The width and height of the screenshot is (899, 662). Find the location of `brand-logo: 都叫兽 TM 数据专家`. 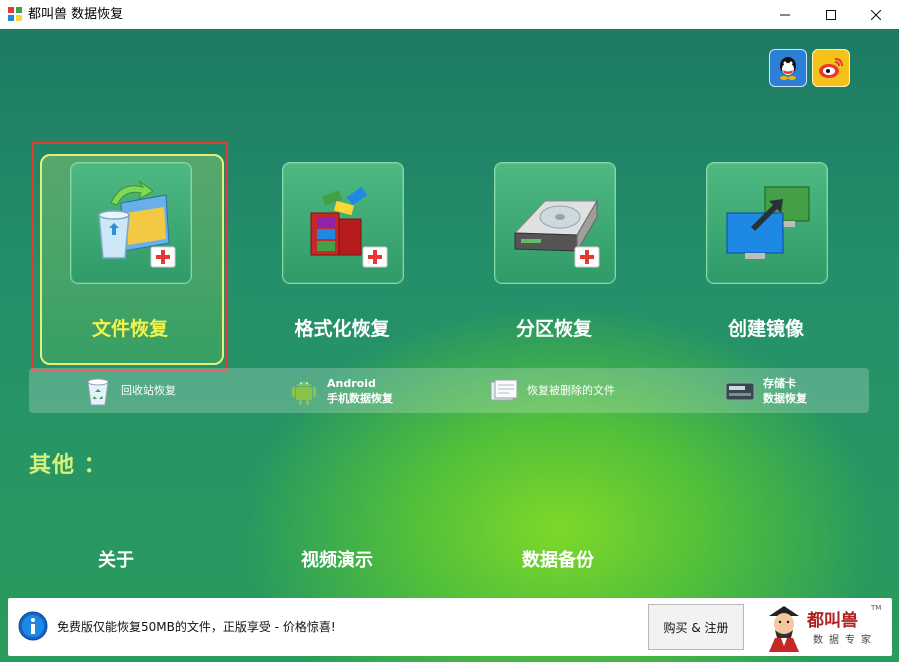

brand-logo: 都叫兽 TM 数据专家 is located at coordinates (825, 627).